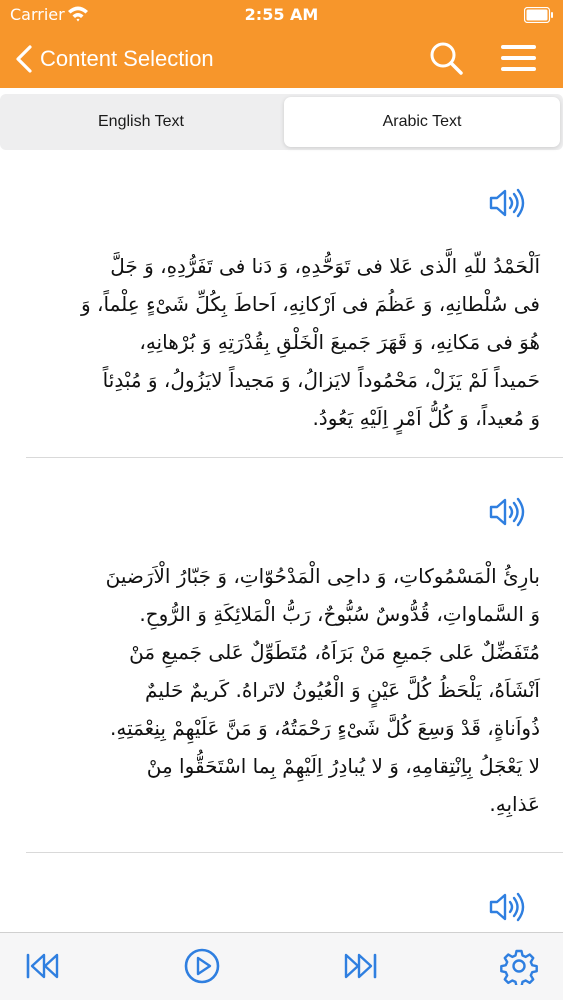 The height and width of the screenshot is (1000, 563). Describe the element at coordinates (281, 59) in the screenshot. I see `navigation-bar: Content Selection` at that location.